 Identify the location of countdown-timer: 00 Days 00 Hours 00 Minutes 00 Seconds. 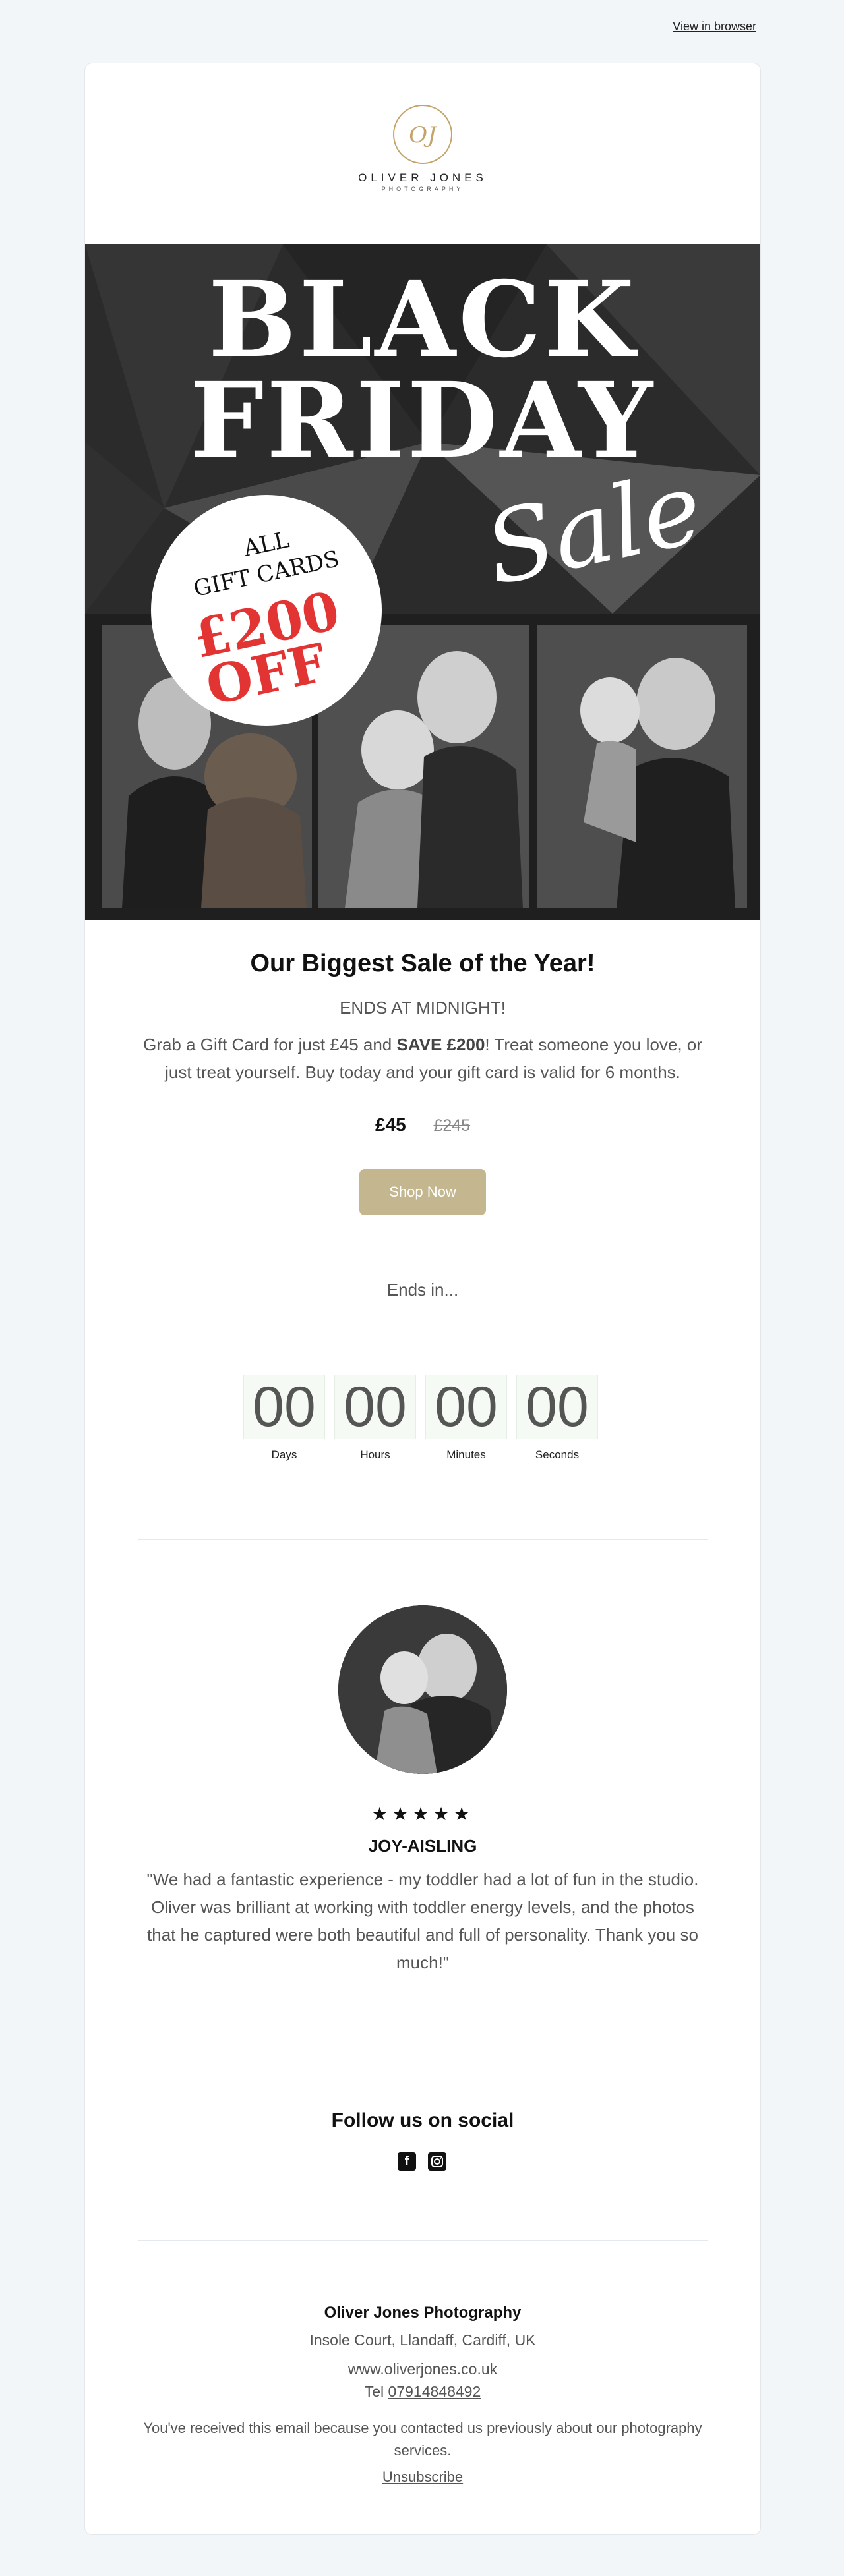
(422, 1421).